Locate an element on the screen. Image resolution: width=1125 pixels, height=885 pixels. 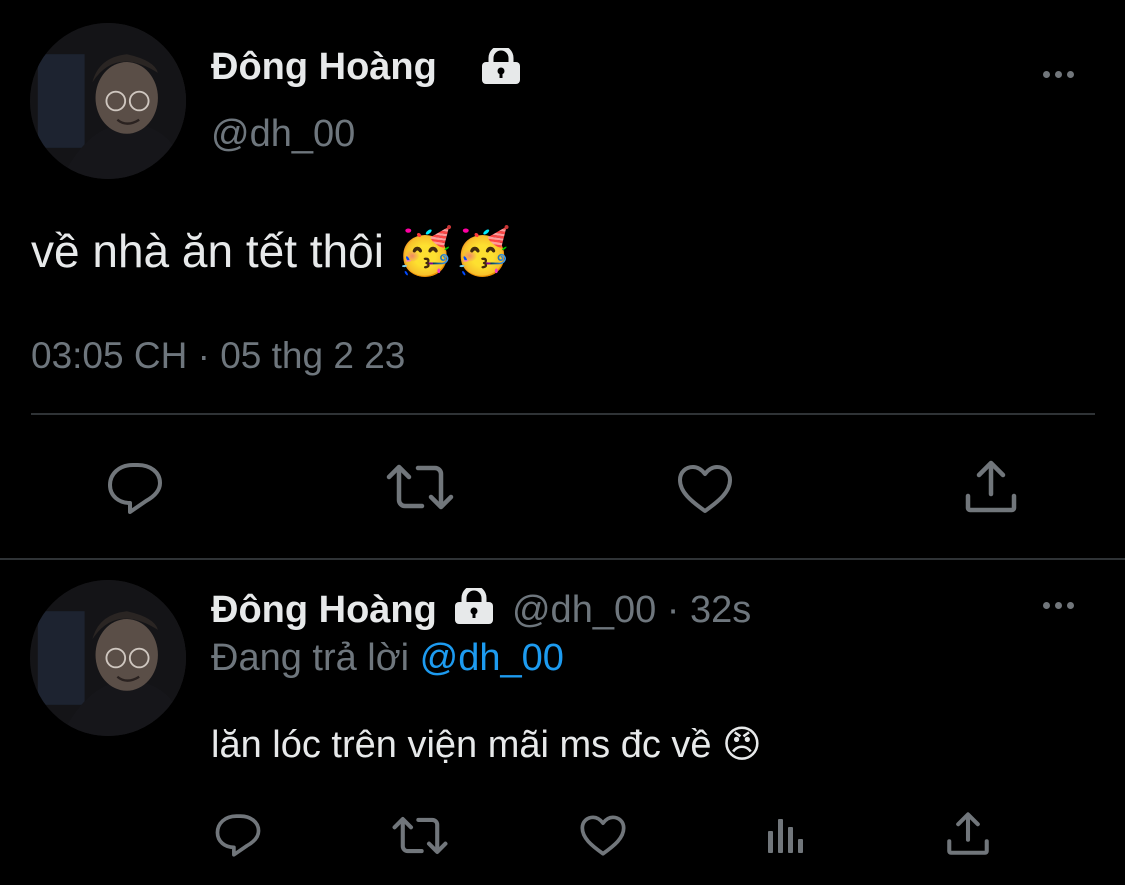
tweet-text: về nhà ăn tết thôi 🥳🥳 is located at coordinates (271, 251).